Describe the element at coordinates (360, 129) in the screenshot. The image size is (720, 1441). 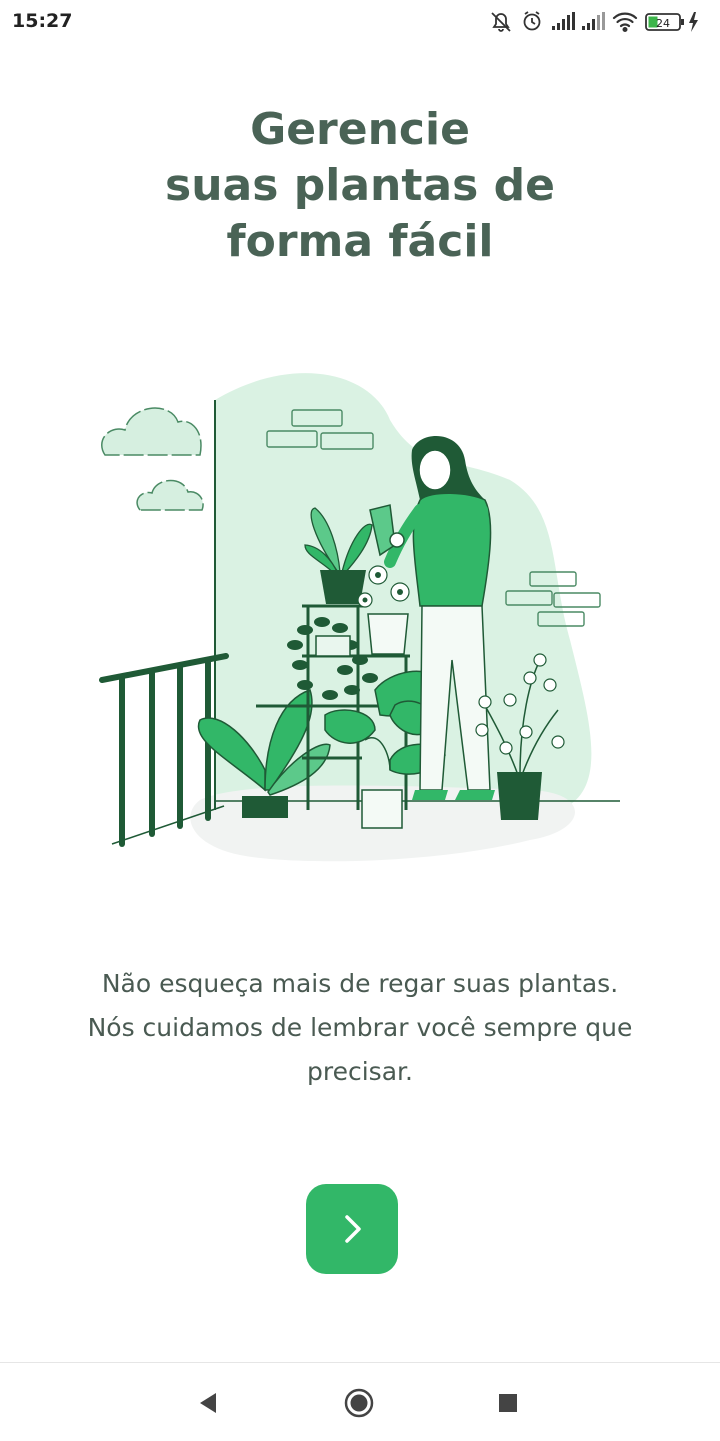
I see `title-line: Gerencie` at that location.